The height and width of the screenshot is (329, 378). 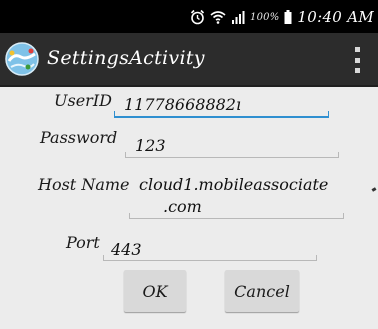 I want to click on battery-icon, so click(x=288, y=17).